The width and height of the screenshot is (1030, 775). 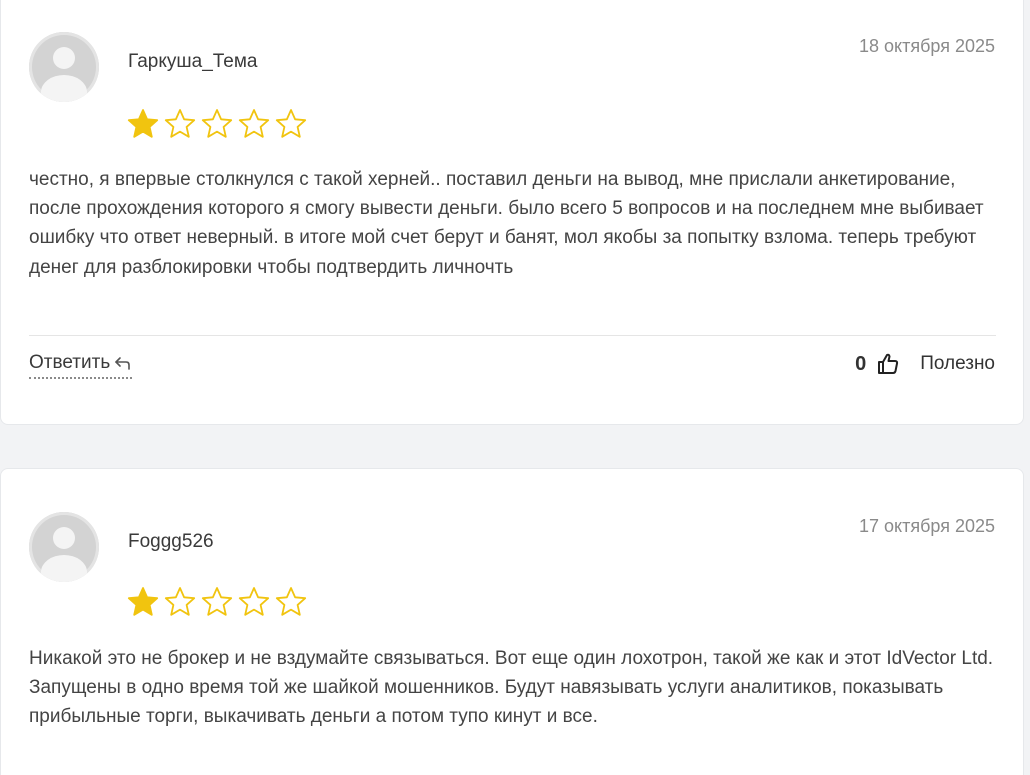 What do you see at coordinates (888, 364) in the screenshot?
I see `thumbs-up-icon` at bounding box center [888, 364].